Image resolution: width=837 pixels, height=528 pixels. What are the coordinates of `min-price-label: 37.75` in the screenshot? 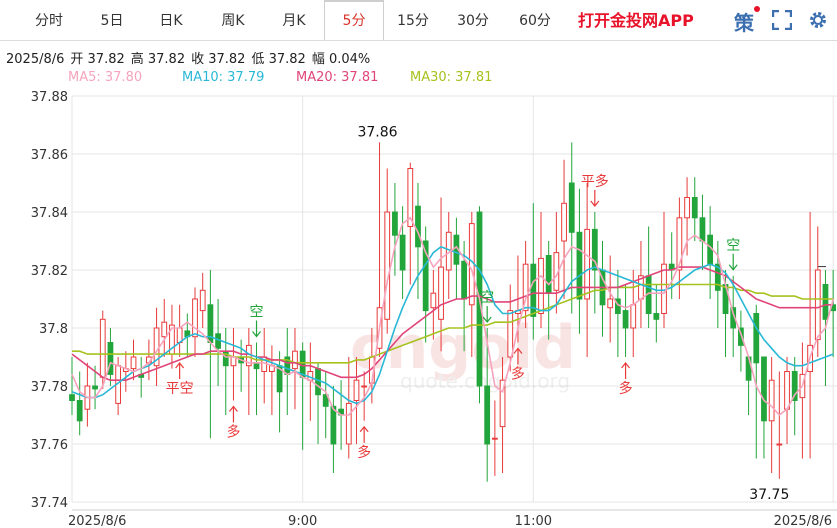 It's located at (769, 495).